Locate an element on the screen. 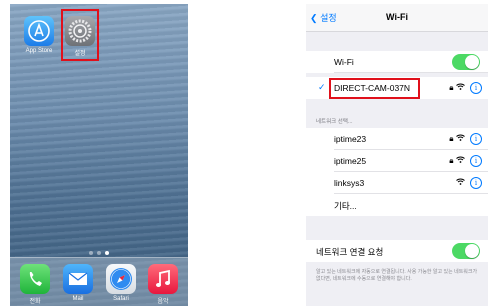 The image size is (488, 306). settings-highlight-box is located at coordinates (80, 35).